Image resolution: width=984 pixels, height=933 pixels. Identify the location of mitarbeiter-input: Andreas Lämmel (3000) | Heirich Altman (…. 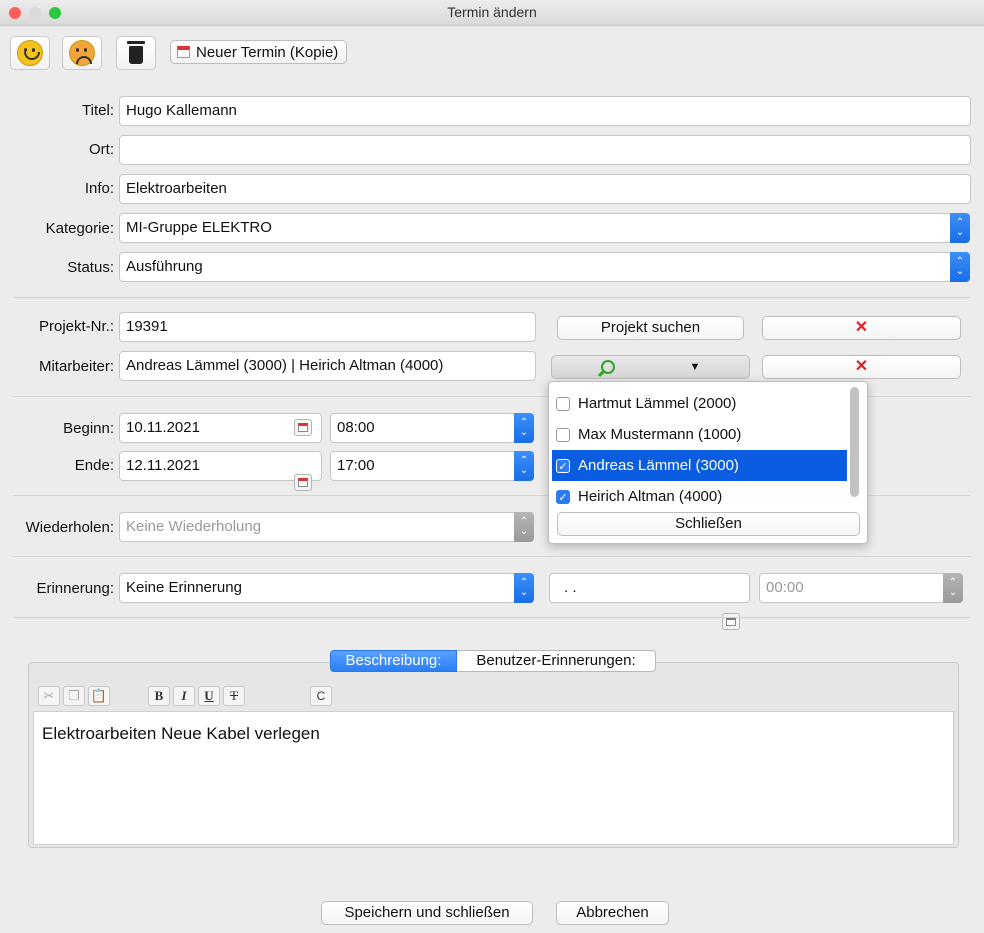
(327, 366).